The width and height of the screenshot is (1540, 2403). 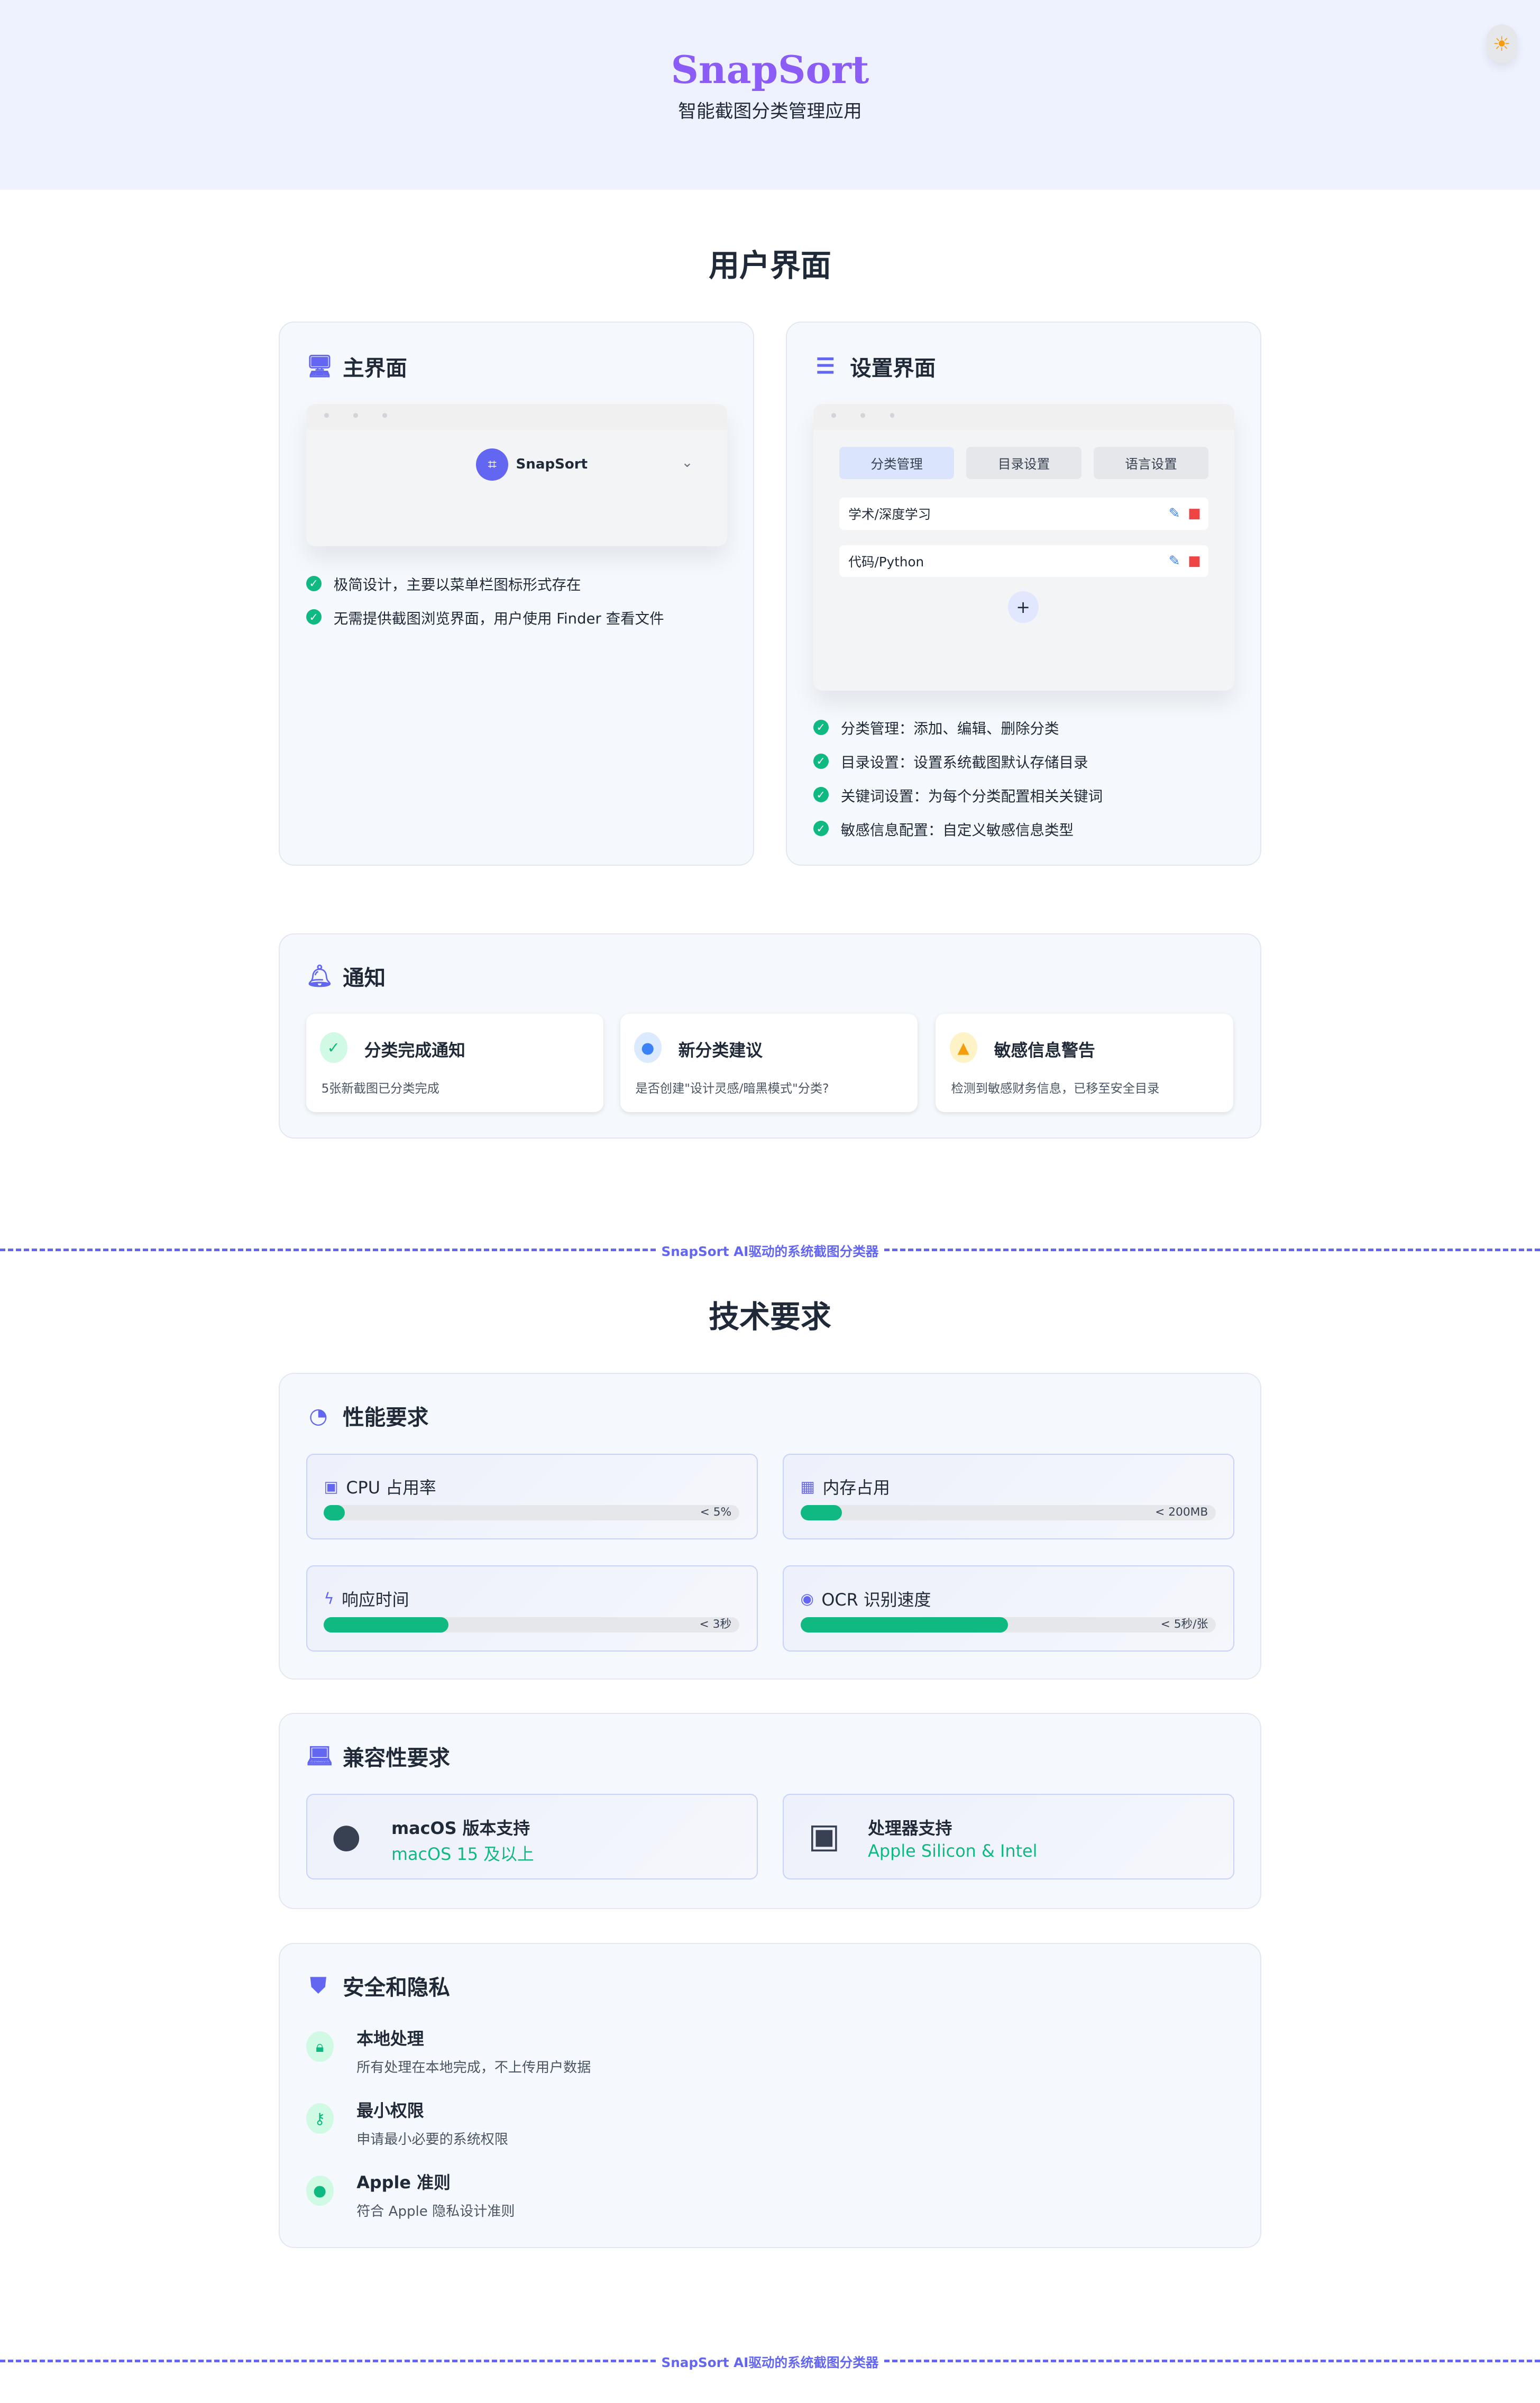 What do you see at coordinates (807, 1487) in the screenshot?
I see `memory-icon: ▦` at bounding box center [807, 1487].